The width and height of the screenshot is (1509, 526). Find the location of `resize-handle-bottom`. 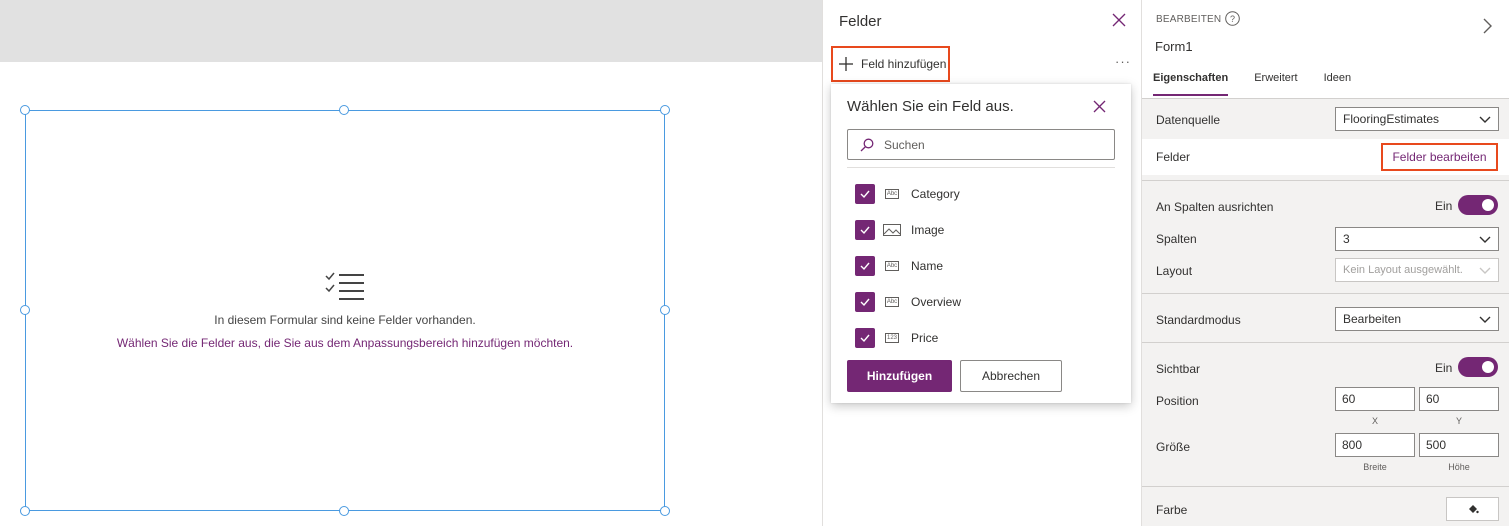

resize-handle-bottom is located at coordinates (344, 511).